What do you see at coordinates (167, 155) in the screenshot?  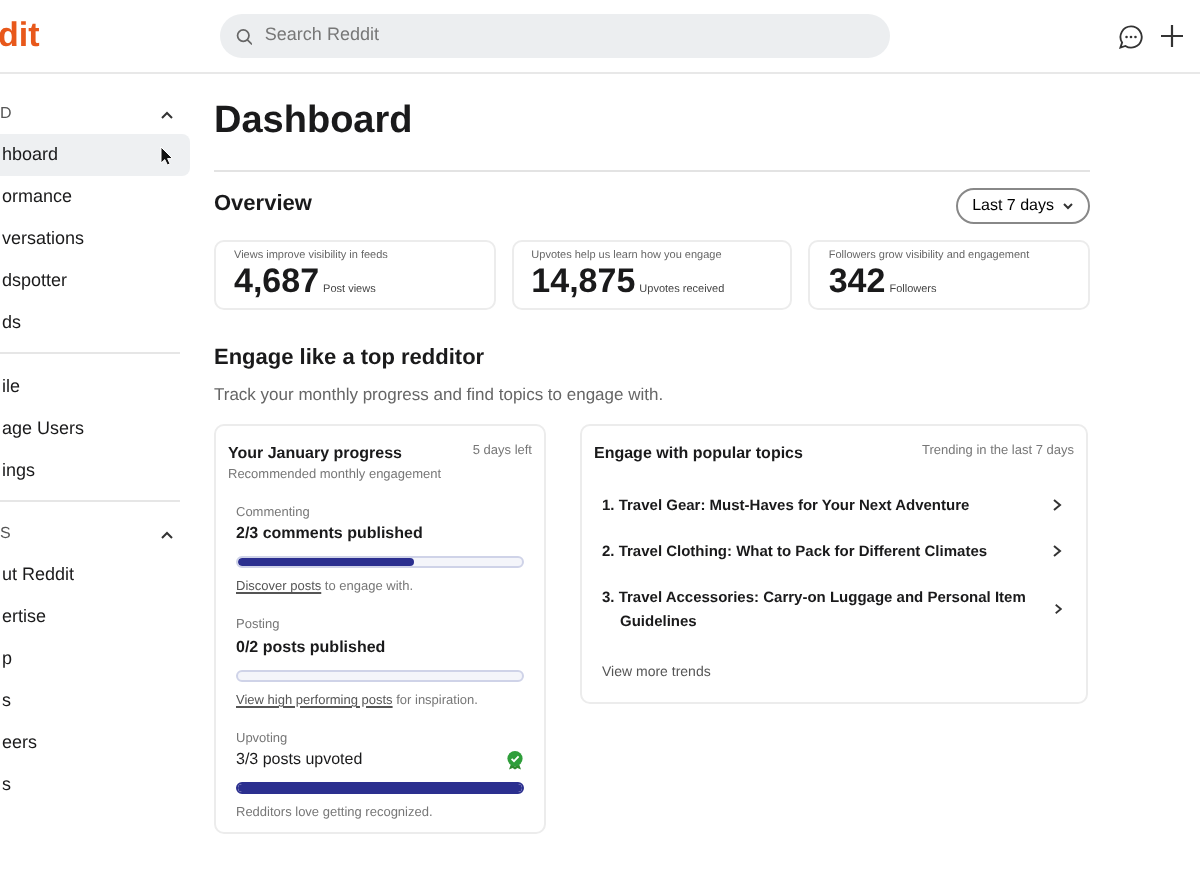 I see `cursor-icon` at bounding box center [167, 155].